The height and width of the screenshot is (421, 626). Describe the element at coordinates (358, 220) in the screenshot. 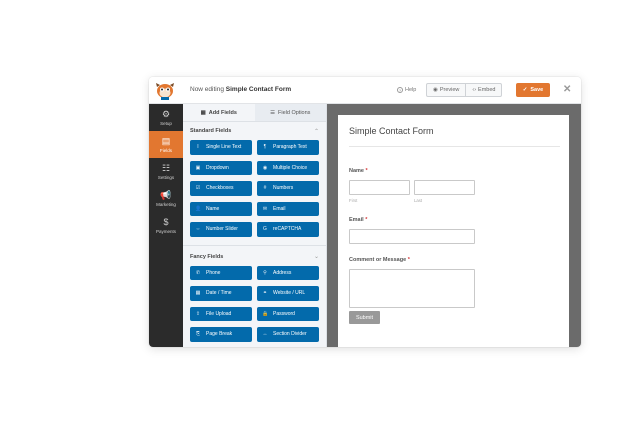

I see `email-field-label: Email *` at that location.